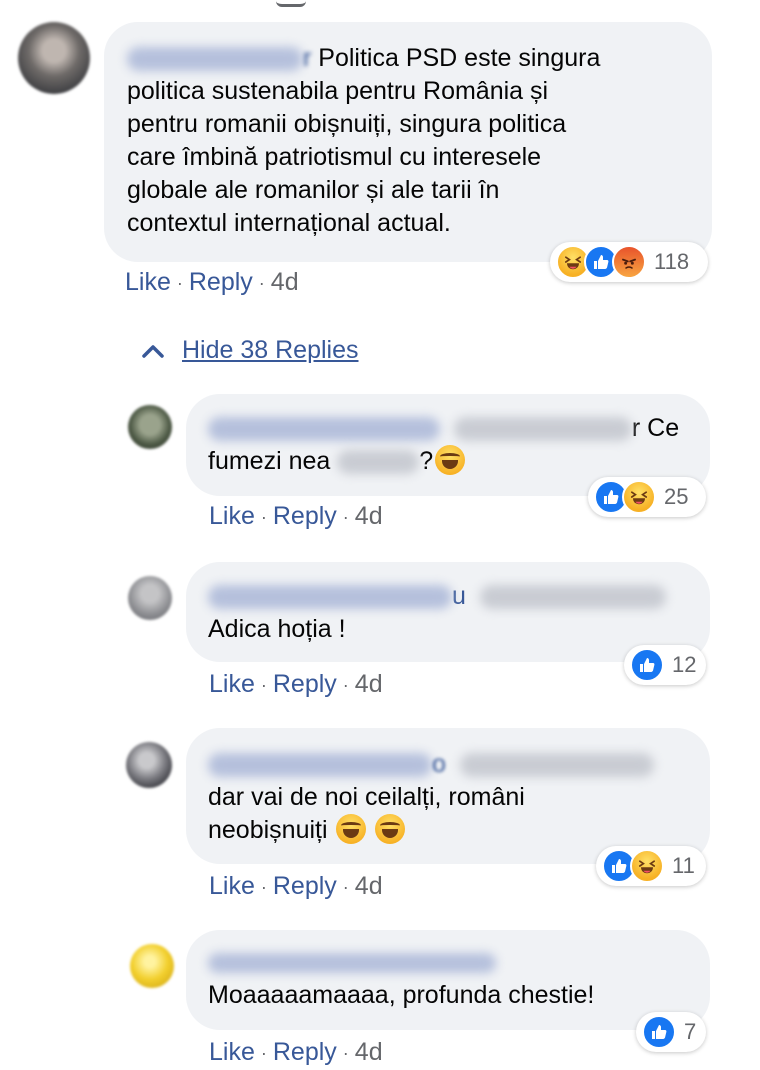 Image resolution: width=760 pixels, height=1070 pixels. I want to click on reaction-summary: 25, so click(647, 497).